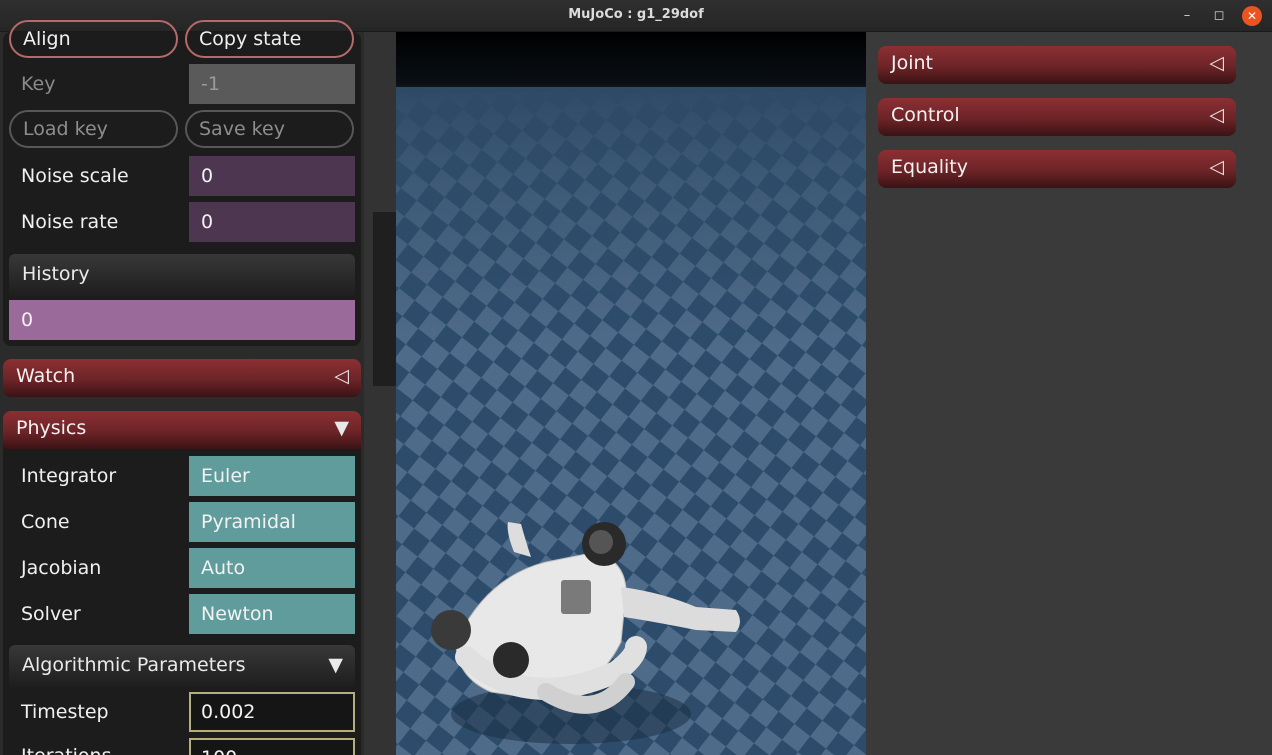  I want to click on control-label: Control, so click(925, 115).